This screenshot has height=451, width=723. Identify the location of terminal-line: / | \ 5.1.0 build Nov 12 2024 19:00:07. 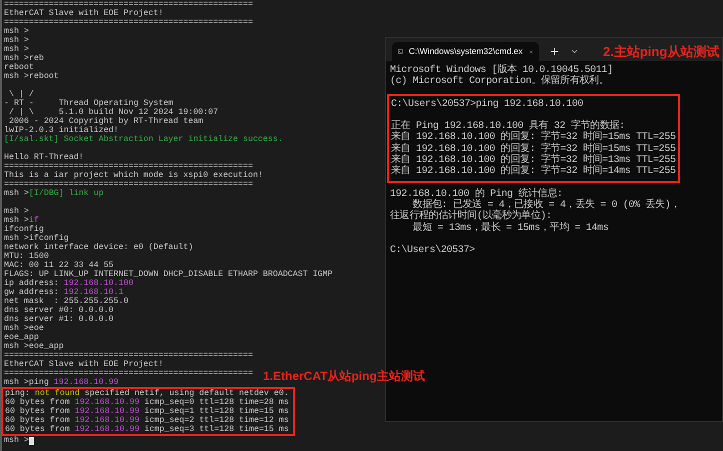
(113, 112).